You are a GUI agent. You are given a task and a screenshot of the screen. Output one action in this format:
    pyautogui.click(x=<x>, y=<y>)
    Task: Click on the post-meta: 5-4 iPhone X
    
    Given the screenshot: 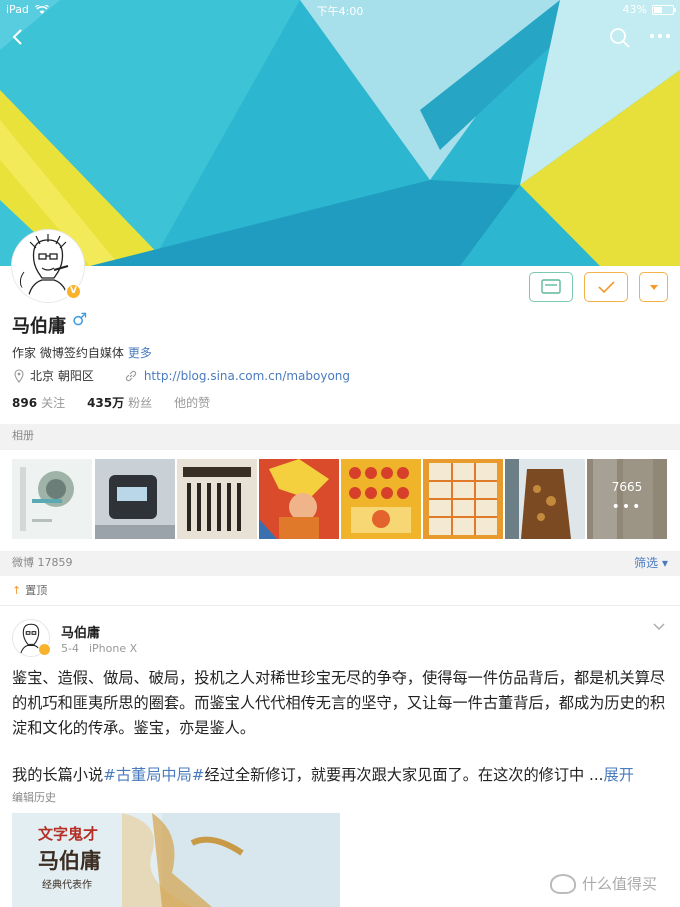 What is the action you would take?
    pyautogui.click(x=99, y=648)
    